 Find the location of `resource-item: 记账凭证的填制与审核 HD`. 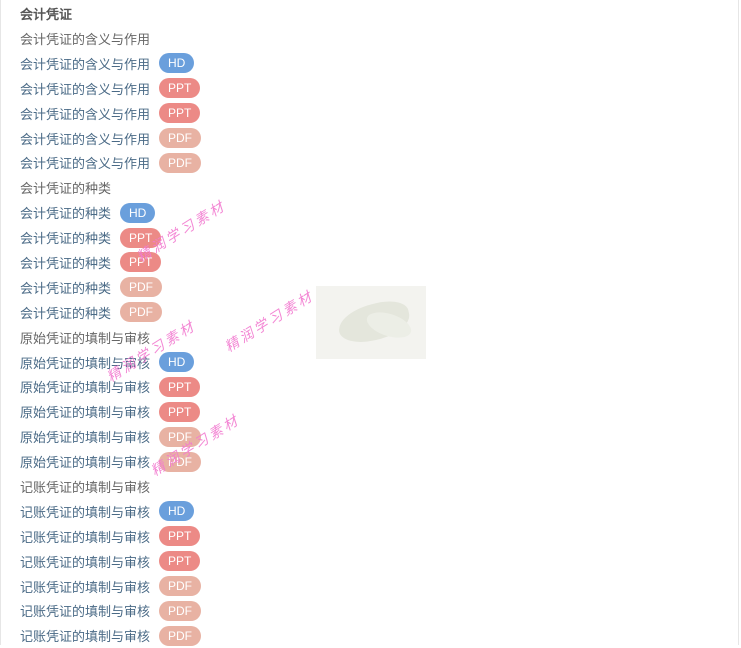

resource-item: 记账凭证的填制与审核 HD is located at coordinates (110, 511).